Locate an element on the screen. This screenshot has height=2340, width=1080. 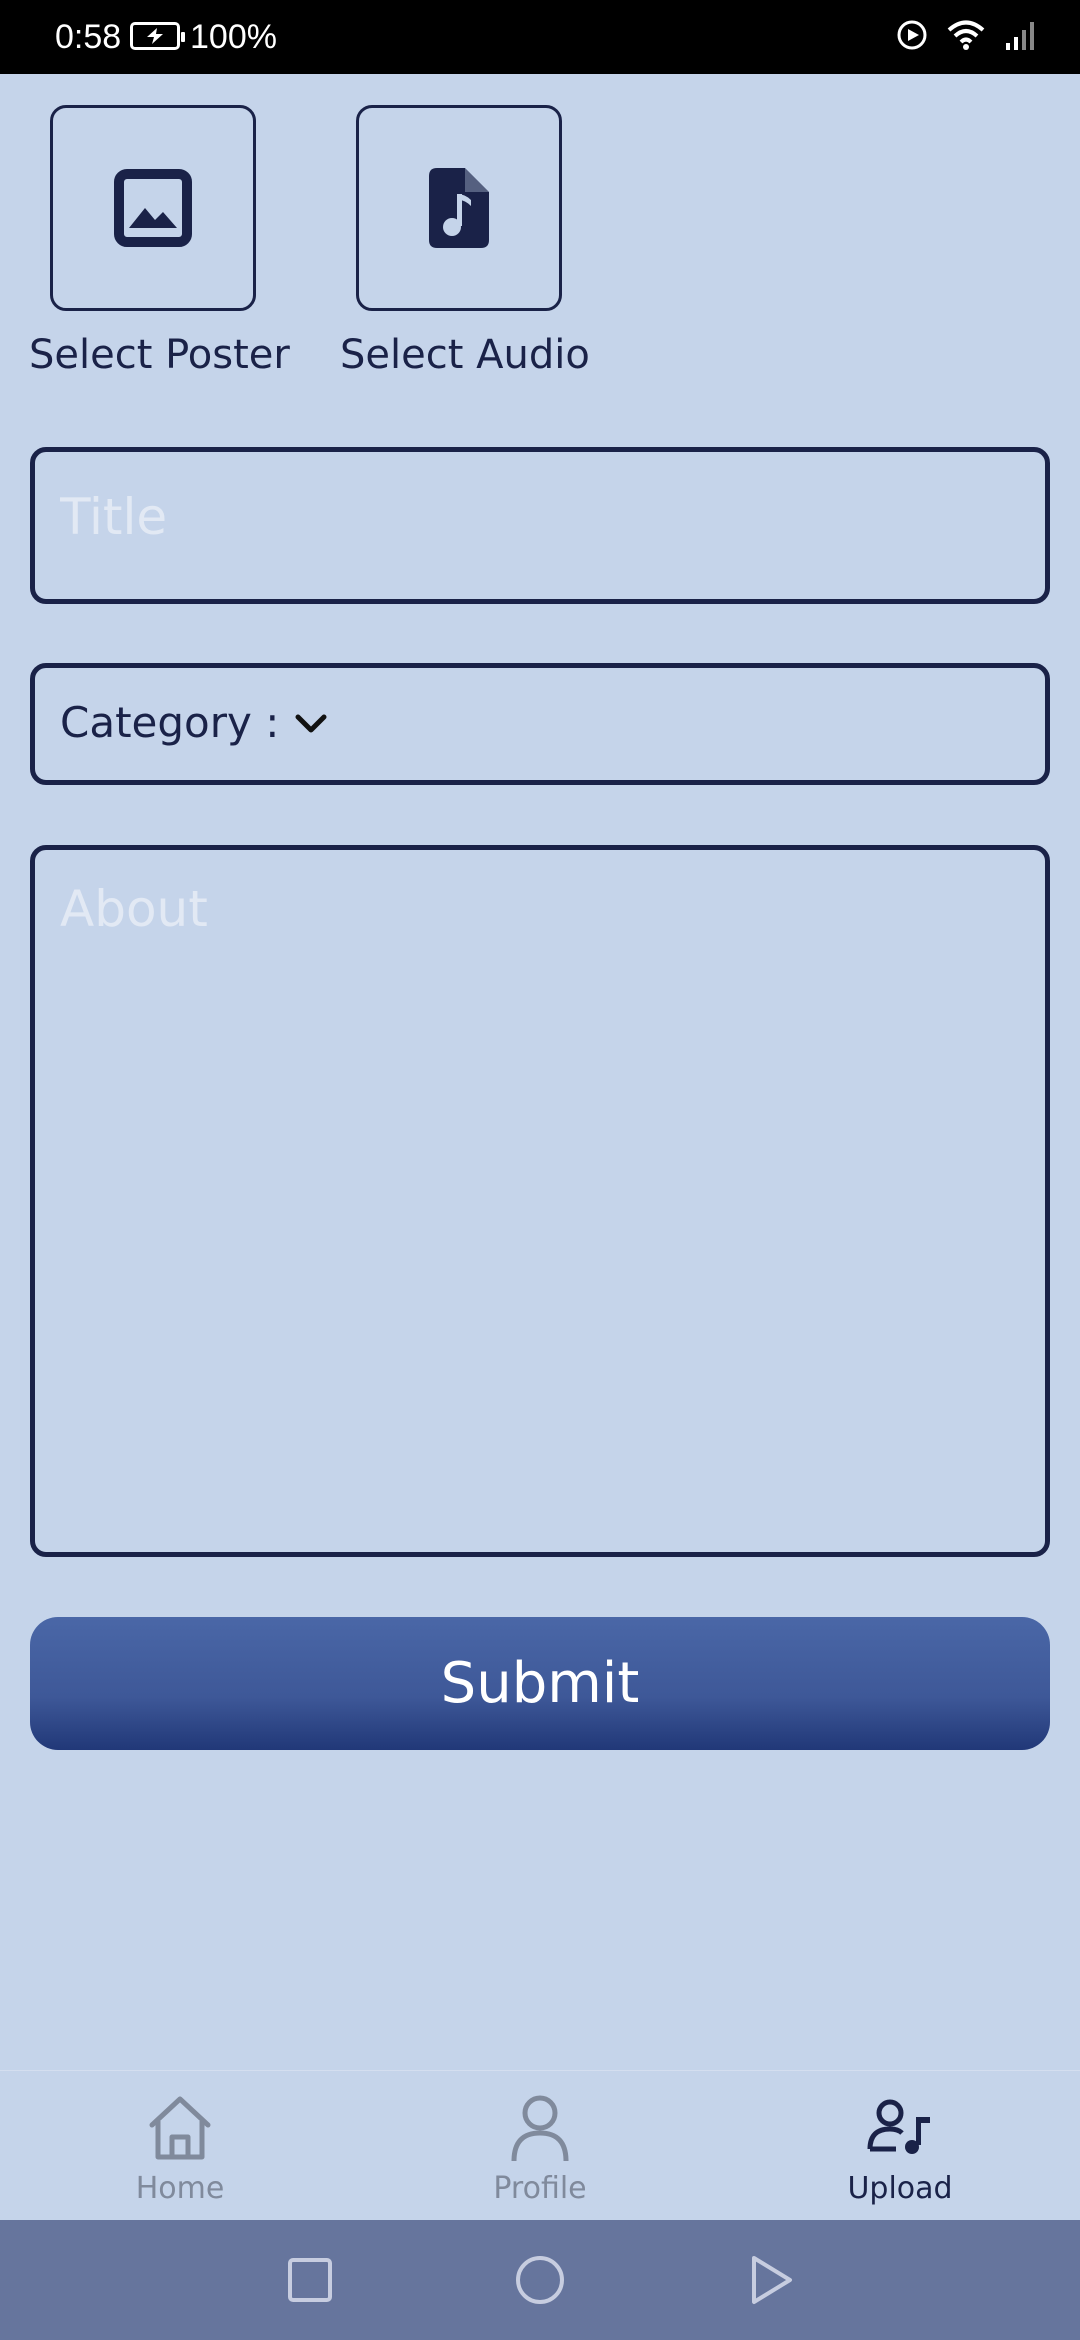
audio-file-icon is located at coordinates (459, 208).